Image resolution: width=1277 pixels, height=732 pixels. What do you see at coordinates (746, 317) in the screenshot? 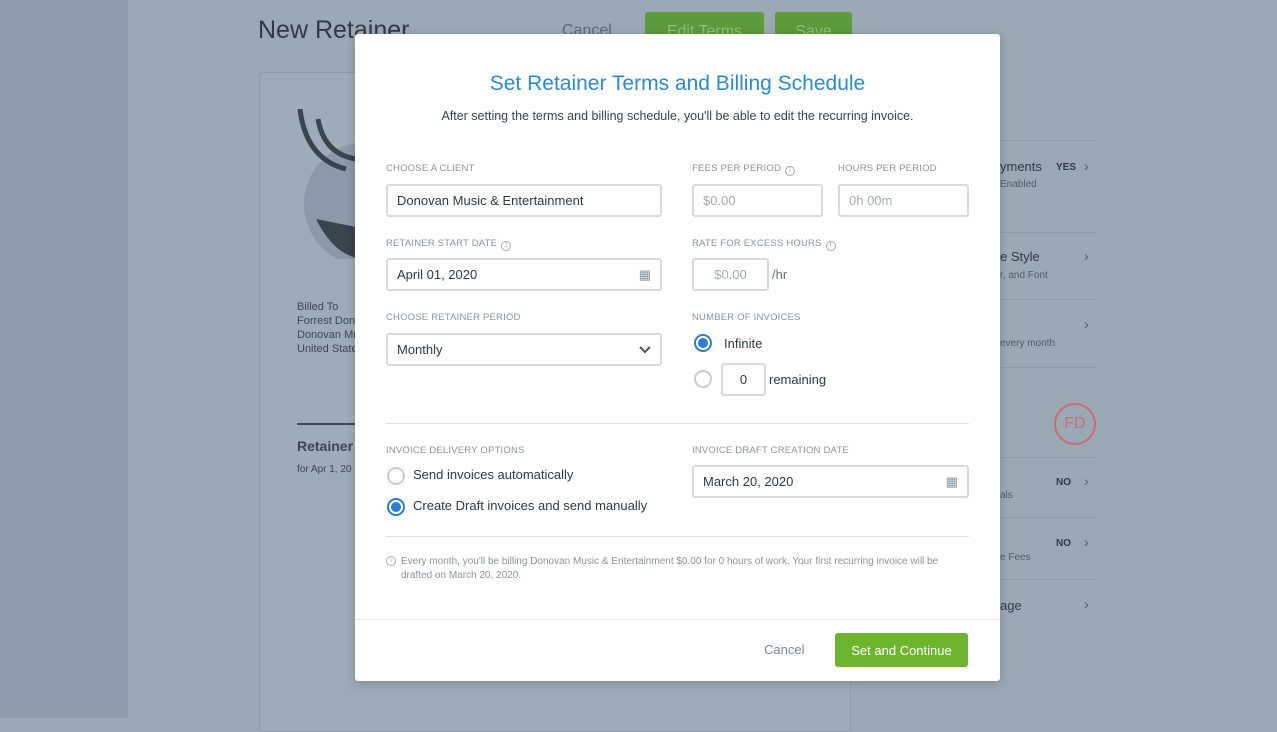
I see `invoices-label: Number of Invoices` at bounding box center [746, 317].